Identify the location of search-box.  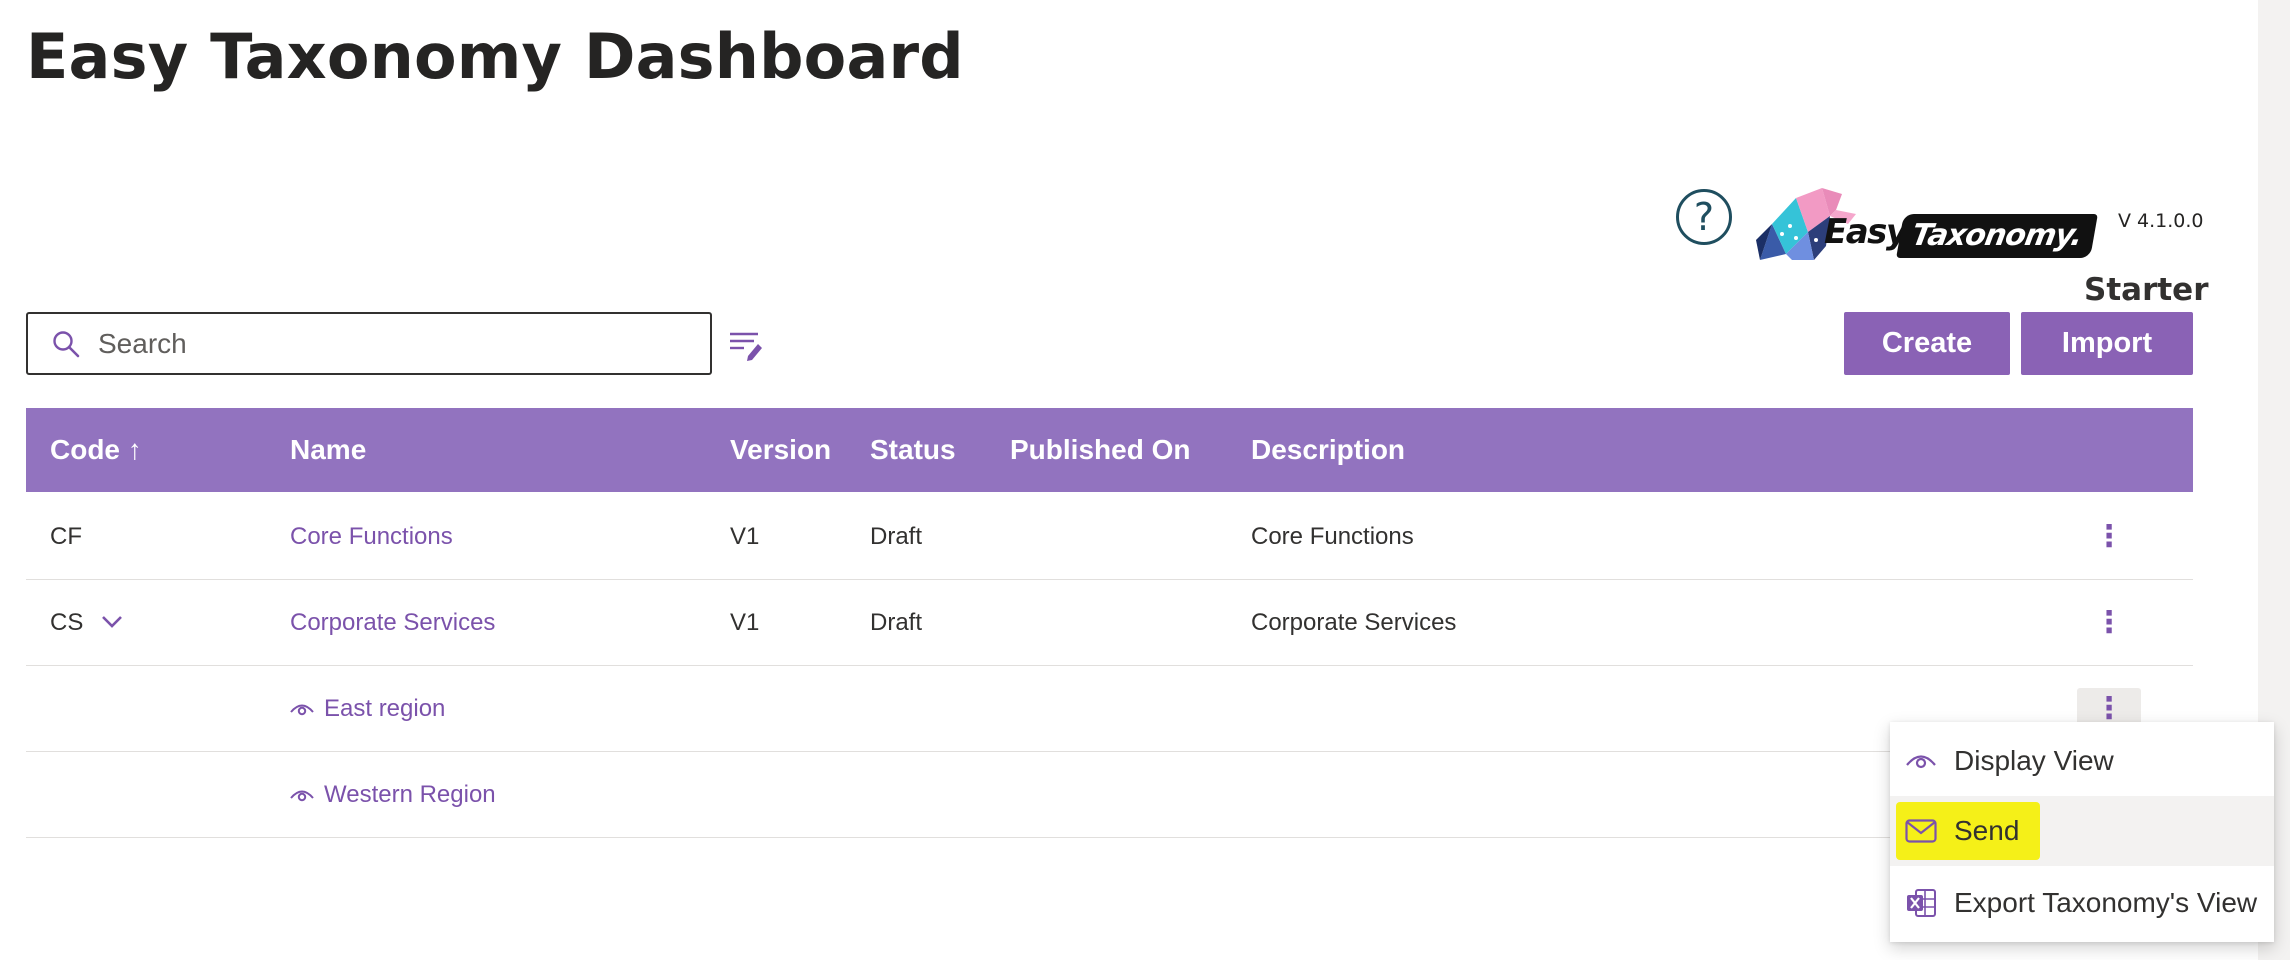
(369, 343).